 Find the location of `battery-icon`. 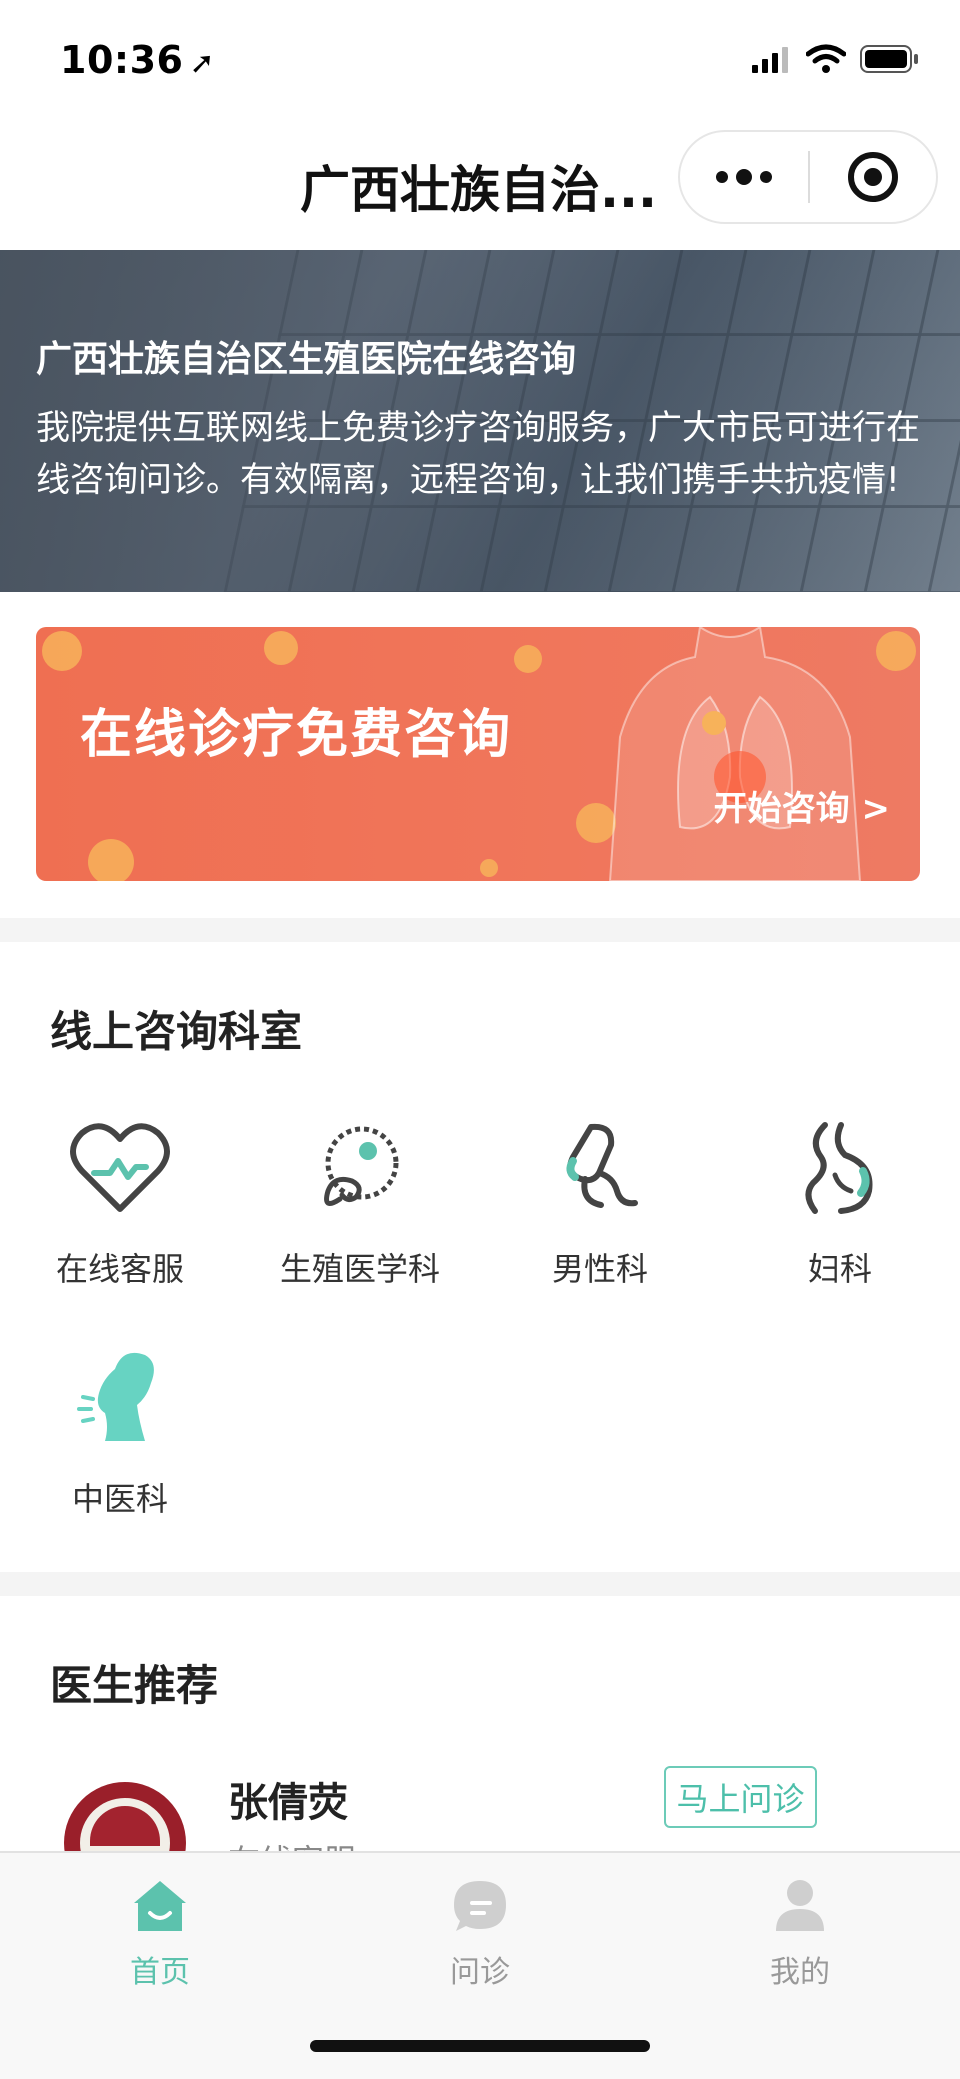

battery-icon is located at coordinates (889, 59).